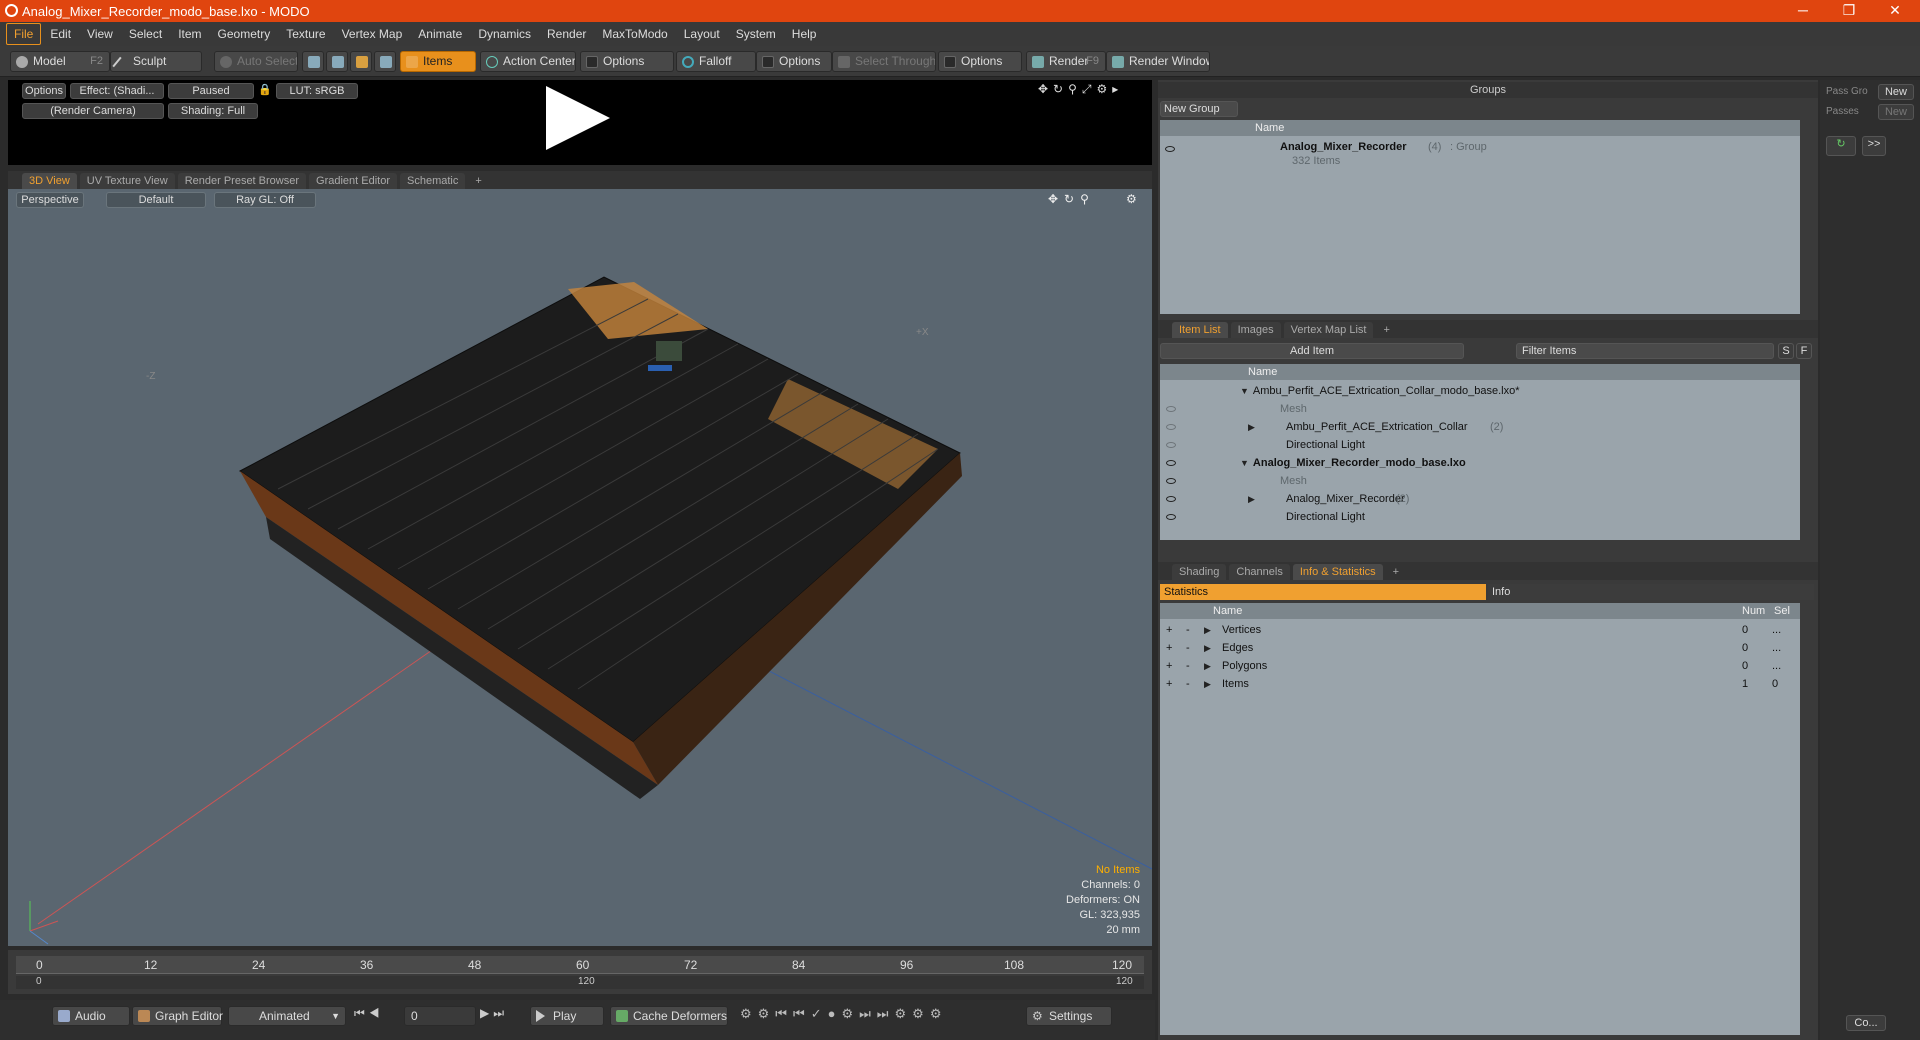  What do you see at coordinates (211, 91) in the screenshot?
I see `paused-button: Paused` at bounding box center [211, 91].